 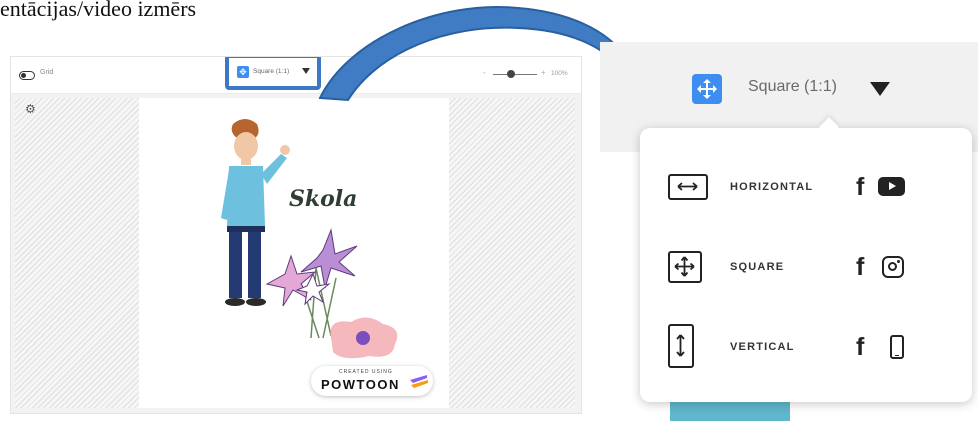 I want to click on move-icon: ✥, so click(x=243, y=72).